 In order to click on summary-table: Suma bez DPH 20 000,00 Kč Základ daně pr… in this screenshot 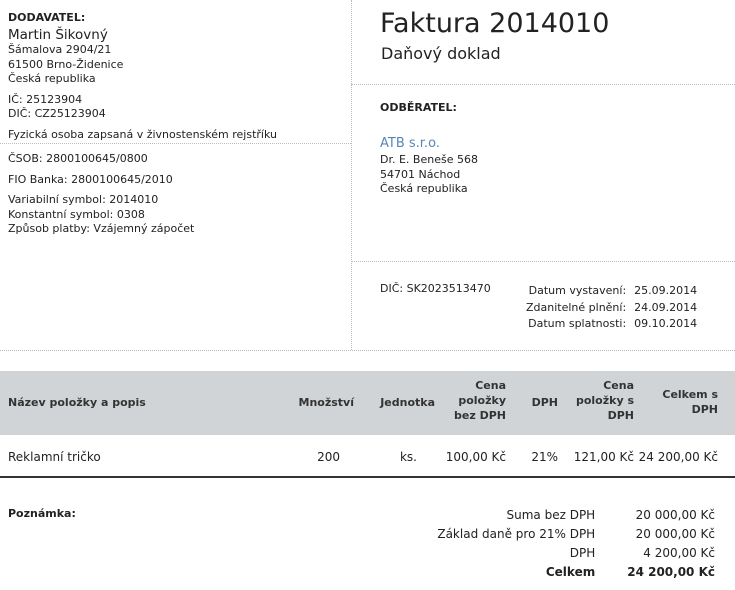, I will do `click(576, 544)`.